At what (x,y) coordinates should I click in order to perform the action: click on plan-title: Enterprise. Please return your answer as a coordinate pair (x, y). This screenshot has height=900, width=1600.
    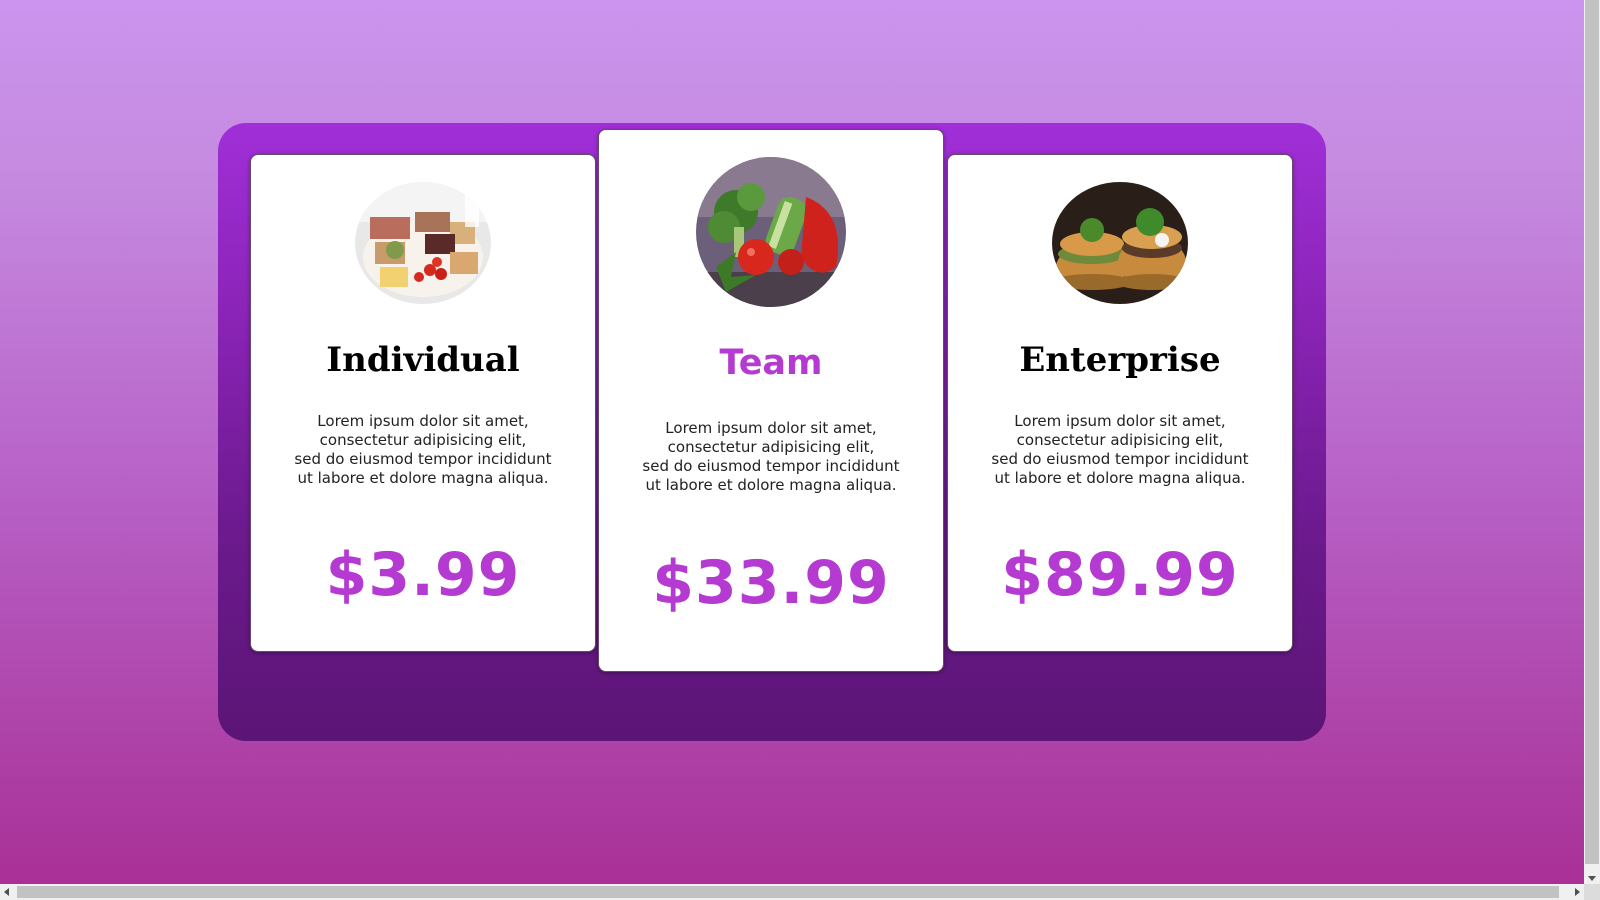
    Looking at the image, I should click on (1120, 360).